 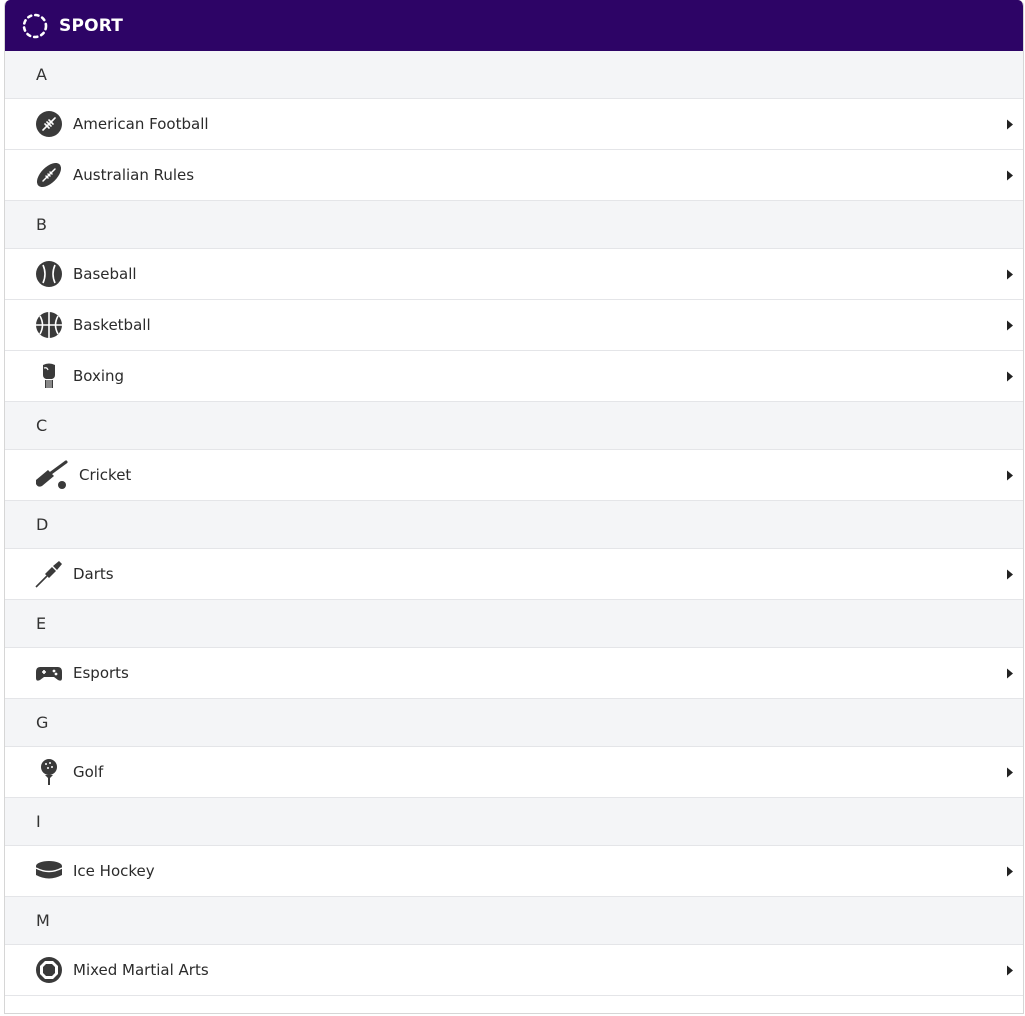 What do you see at coordinates (99, 376) in the screenshot?
I see `sport-item-label: Boxing` at bounding box center [99, 376].